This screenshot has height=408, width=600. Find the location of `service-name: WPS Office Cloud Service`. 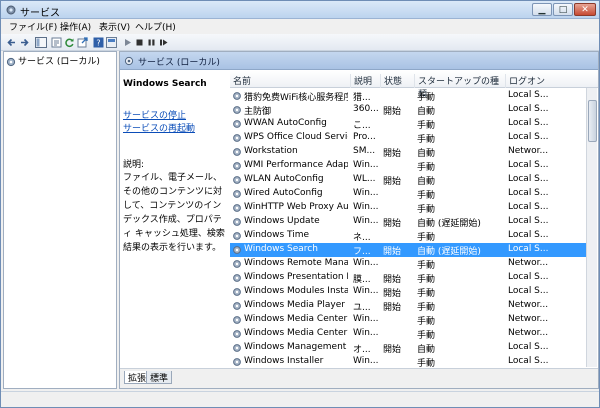

service-name: WPS Office Cloud Service is located at coordinates (296, 137).